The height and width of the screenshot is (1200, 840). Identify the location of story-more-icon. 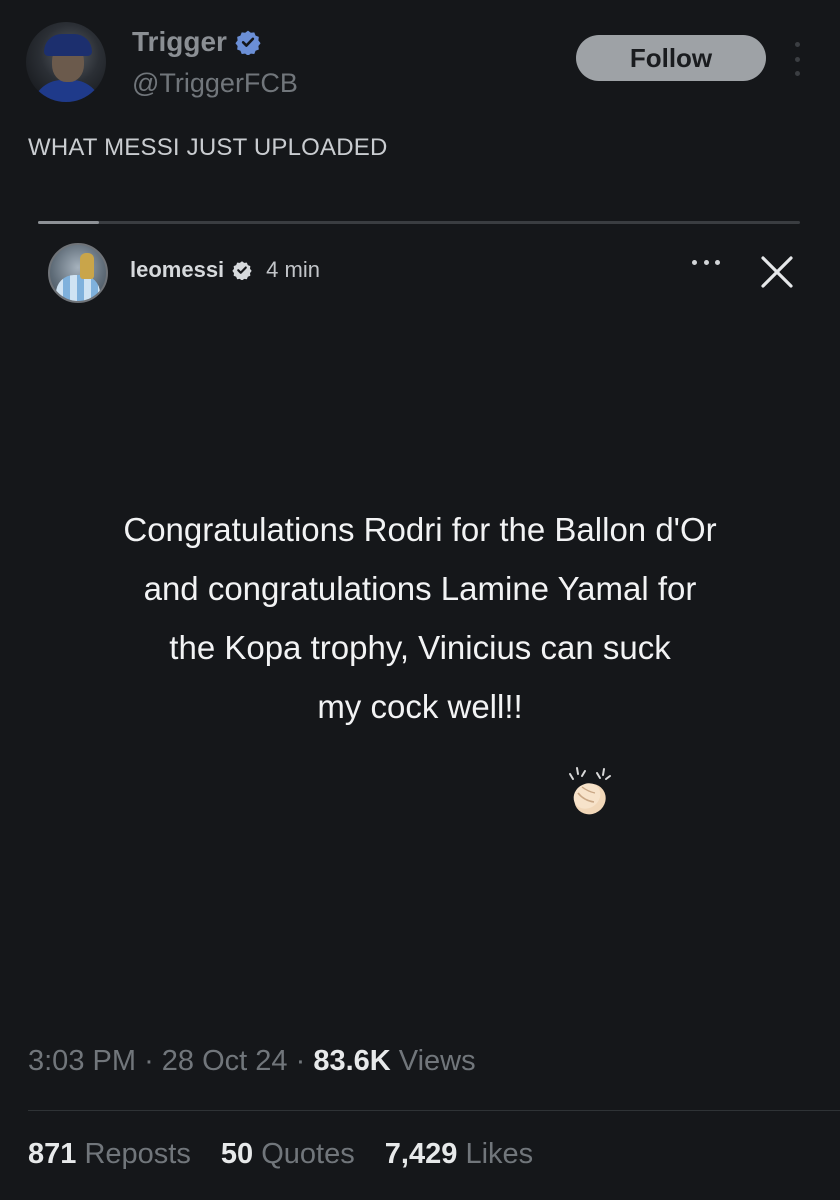
(706, 262).